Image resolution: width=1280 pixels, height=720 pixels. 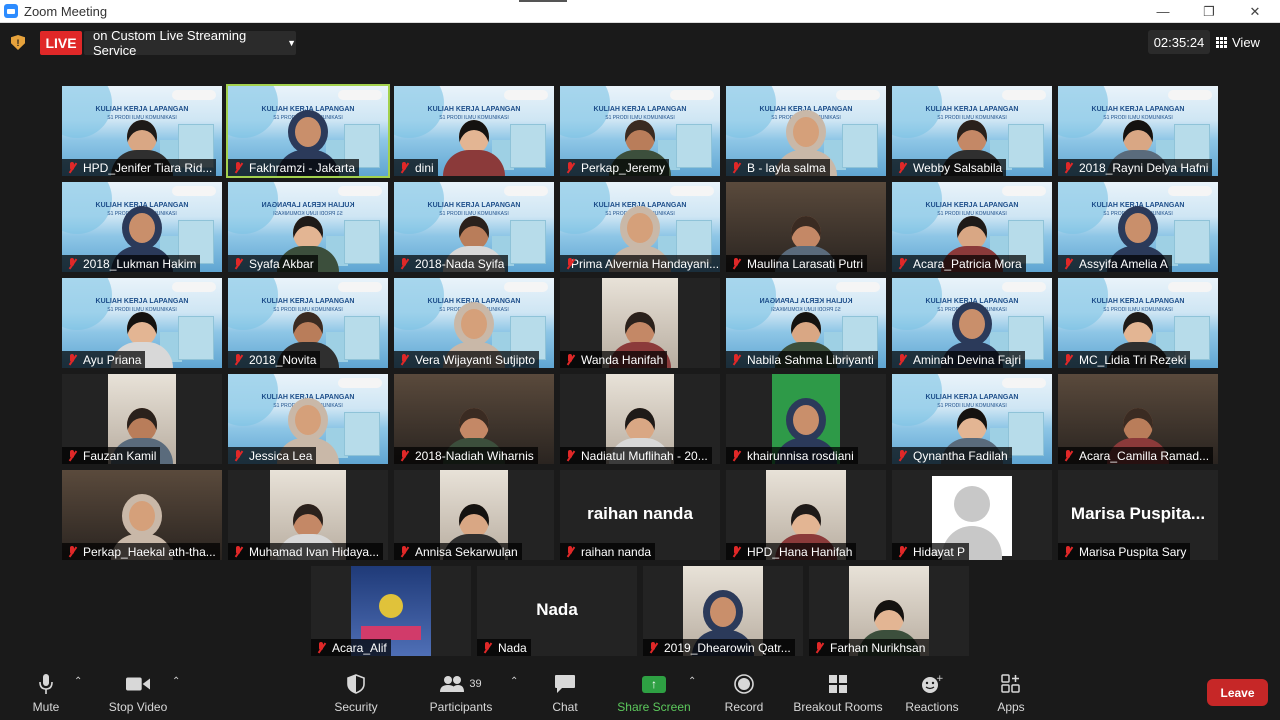 I want to click on chat-button: Chat, so click(x=565, y=691).